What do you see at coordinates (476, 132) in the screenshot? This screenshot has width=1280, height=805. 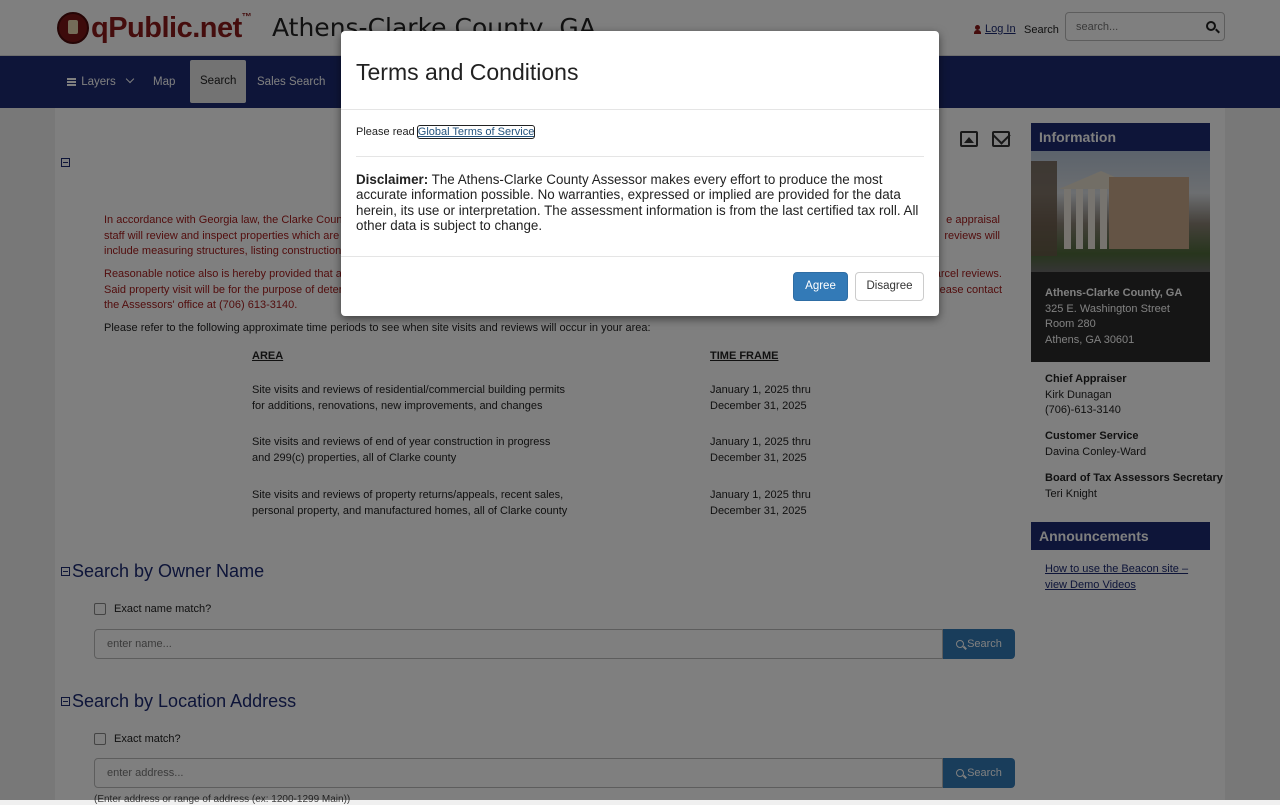 I see `terms-of-service-link: Global Terms of Service` at bounding box center [476, 132].